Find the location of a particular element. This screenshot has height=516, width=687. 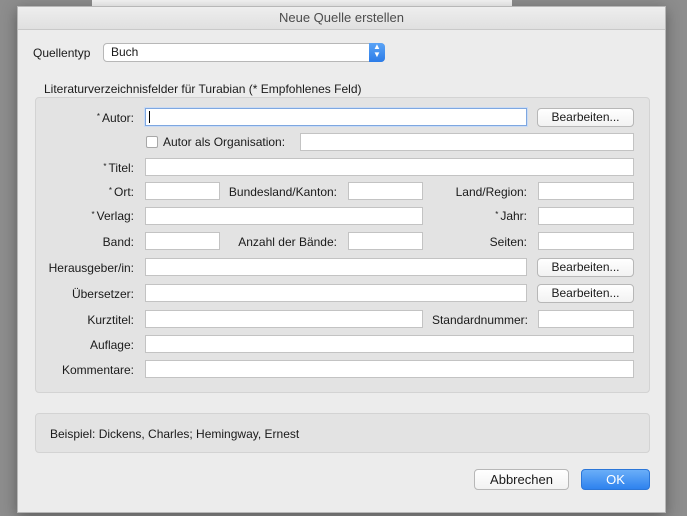

volume-field is located at coordinates (182, 241).